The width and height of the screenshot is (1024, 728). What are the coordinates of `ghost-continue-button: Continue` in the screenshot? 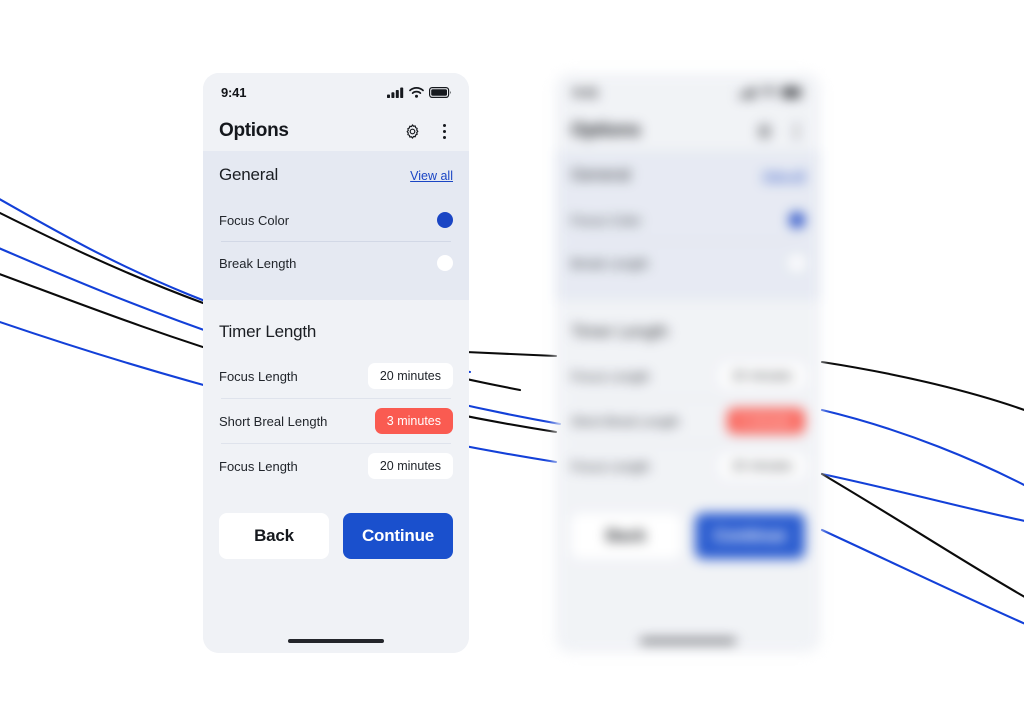 It's located at (750, 536).